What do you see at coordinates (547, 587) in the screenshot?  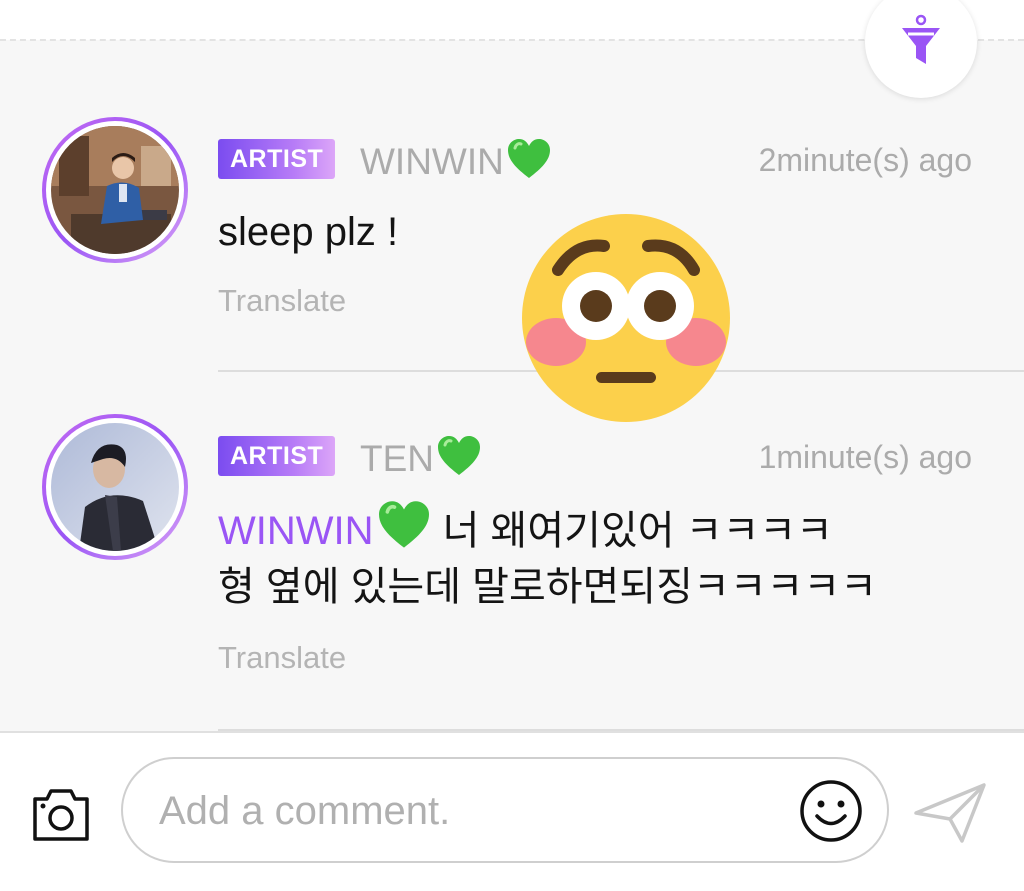 I see `comment-text-line2: 형 옆에 있는데 말로하면되징ㅋㅋㅋㅋㅋ` at bounding box center [547, 587].